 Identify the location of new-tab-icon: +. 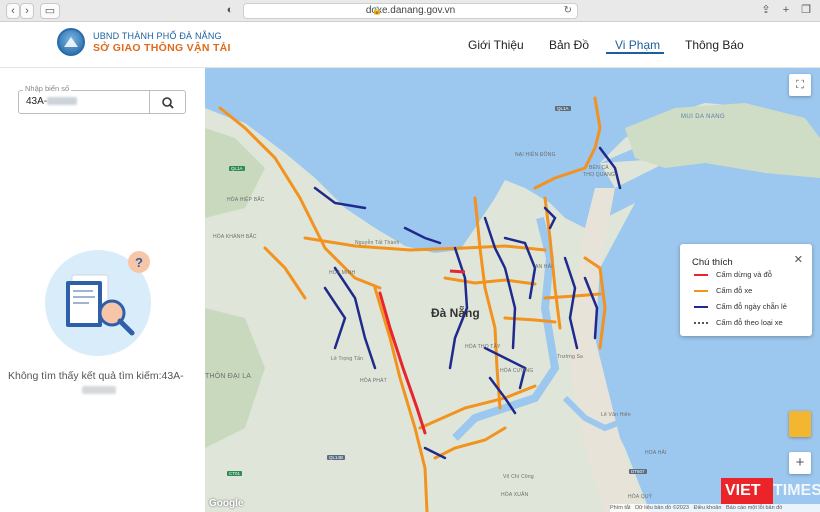
(786, 11).